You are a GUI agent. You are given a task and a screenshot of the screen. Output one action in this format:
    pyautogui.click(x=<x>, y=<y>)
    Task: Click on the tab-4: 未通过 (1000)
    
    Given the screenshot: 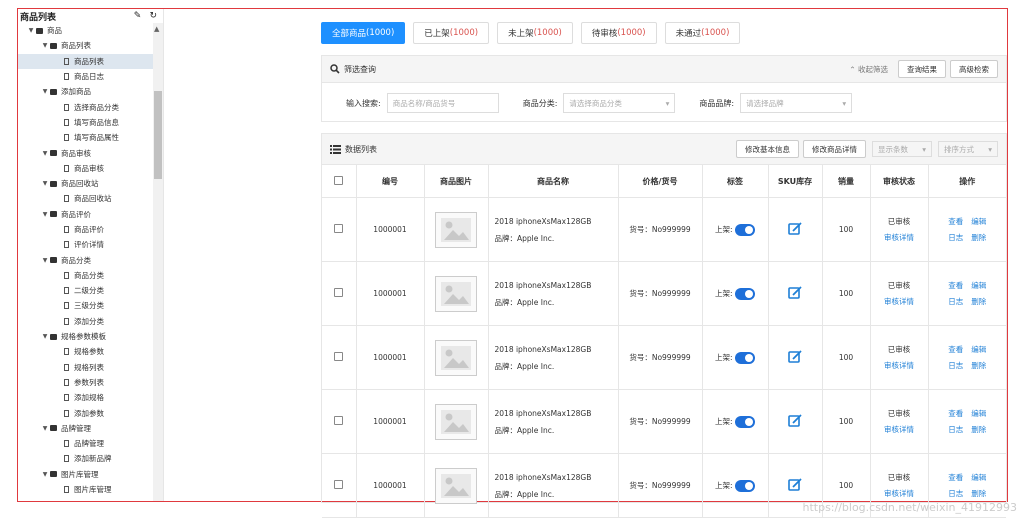 What is the action you would take?
    pyautogui.click(x=702, y=33)
    